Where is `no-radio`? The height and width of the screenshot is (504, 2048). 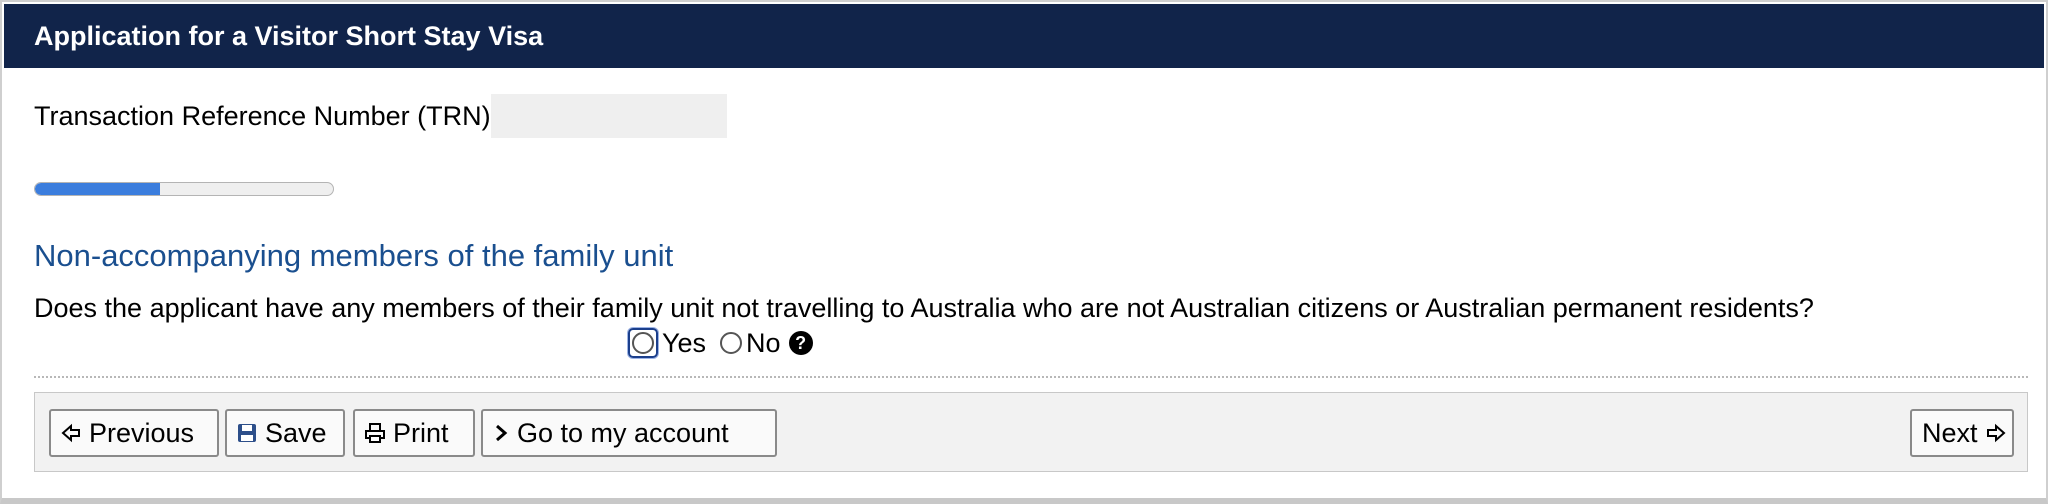
no-radio is located at coordinates (731, 343).